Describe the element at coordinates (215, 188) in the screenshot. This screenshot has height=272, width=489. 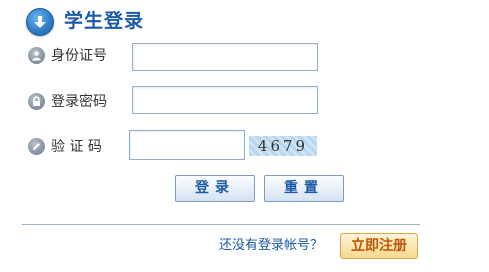
I see `login-button: 登录` at that location.